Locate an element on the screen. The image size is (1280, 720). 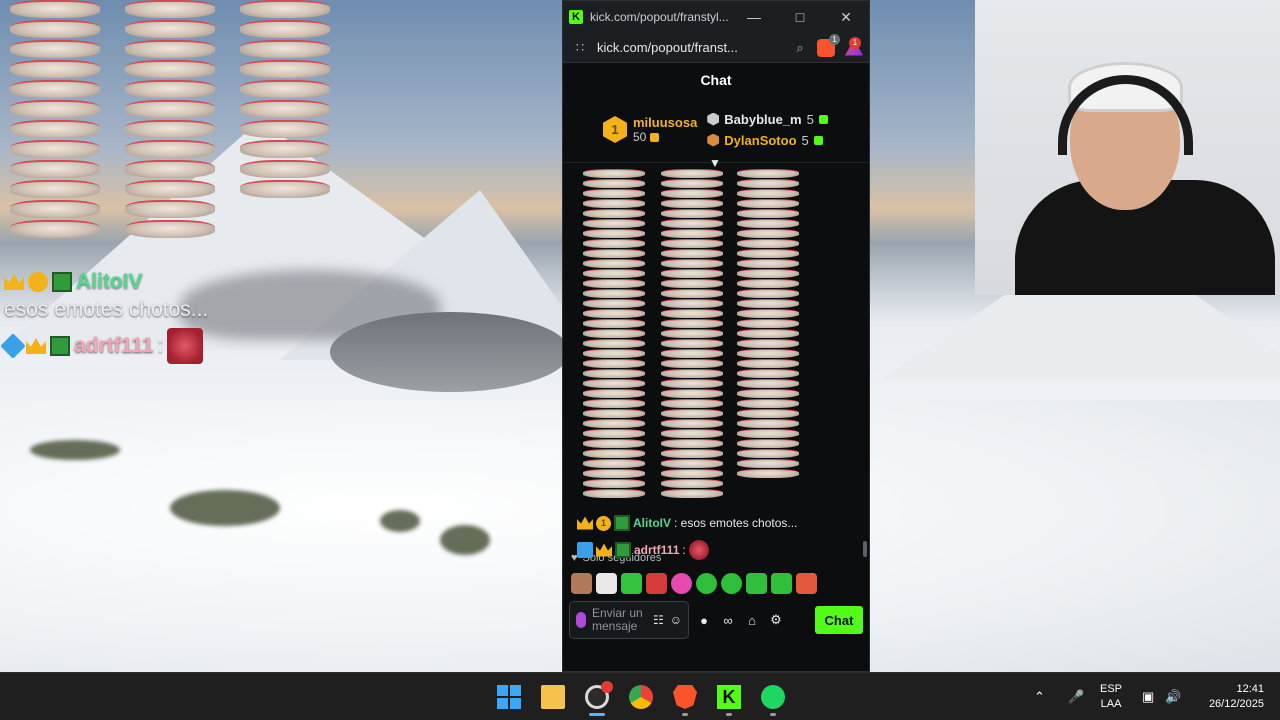
infinity-icon: ∞ is located at coordinates (728, 620).